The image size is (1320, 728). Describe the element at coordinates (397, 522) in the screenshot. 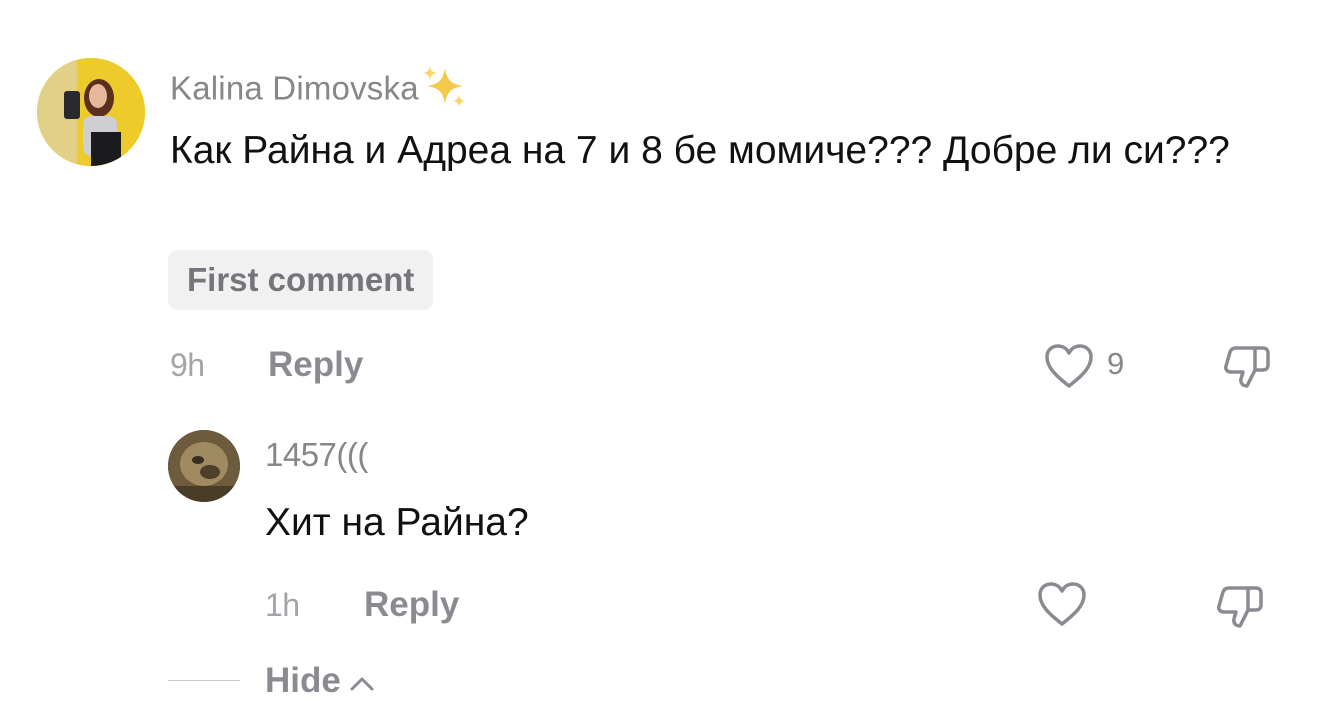

I see `reply-text: Хит на Райна?` at that location.